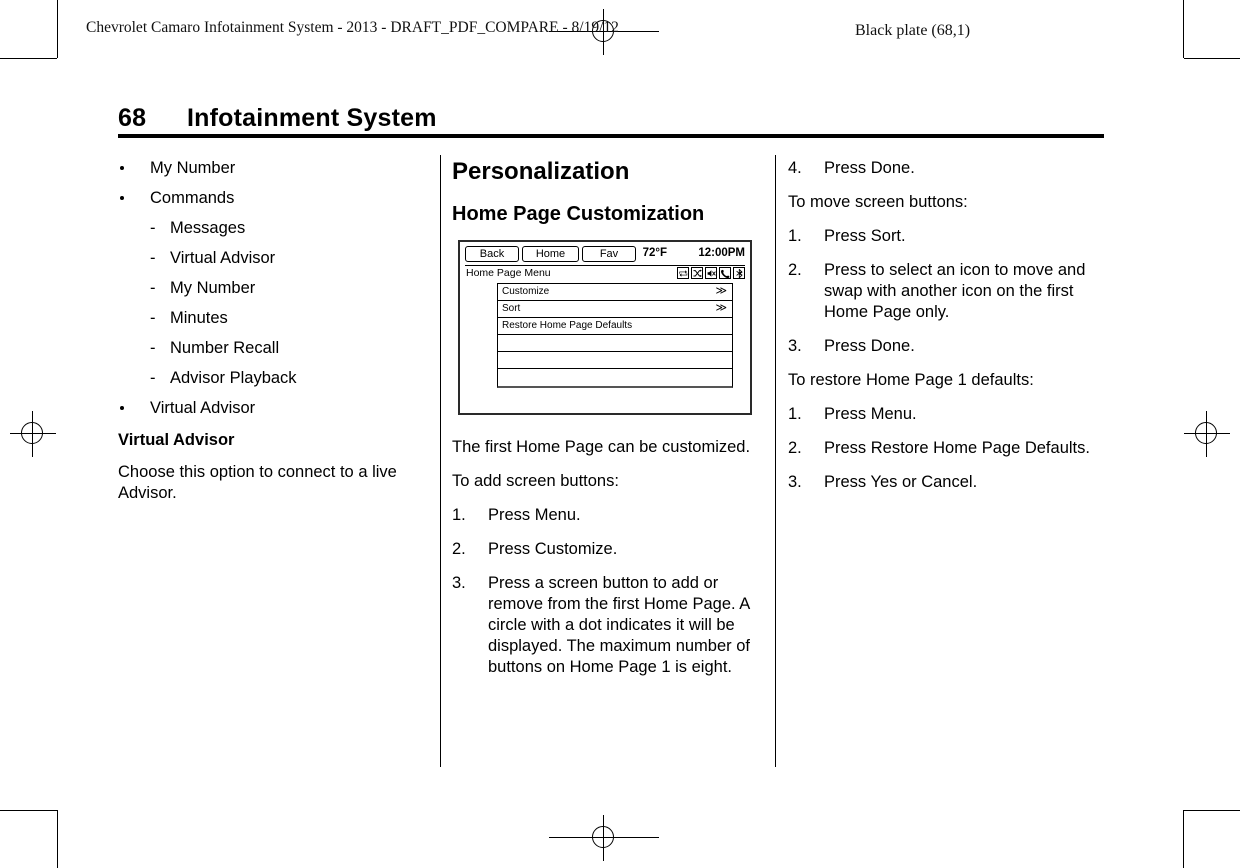  I want to click on add-buttons-steps-continued: 4. Press Done., so click(944, 168).